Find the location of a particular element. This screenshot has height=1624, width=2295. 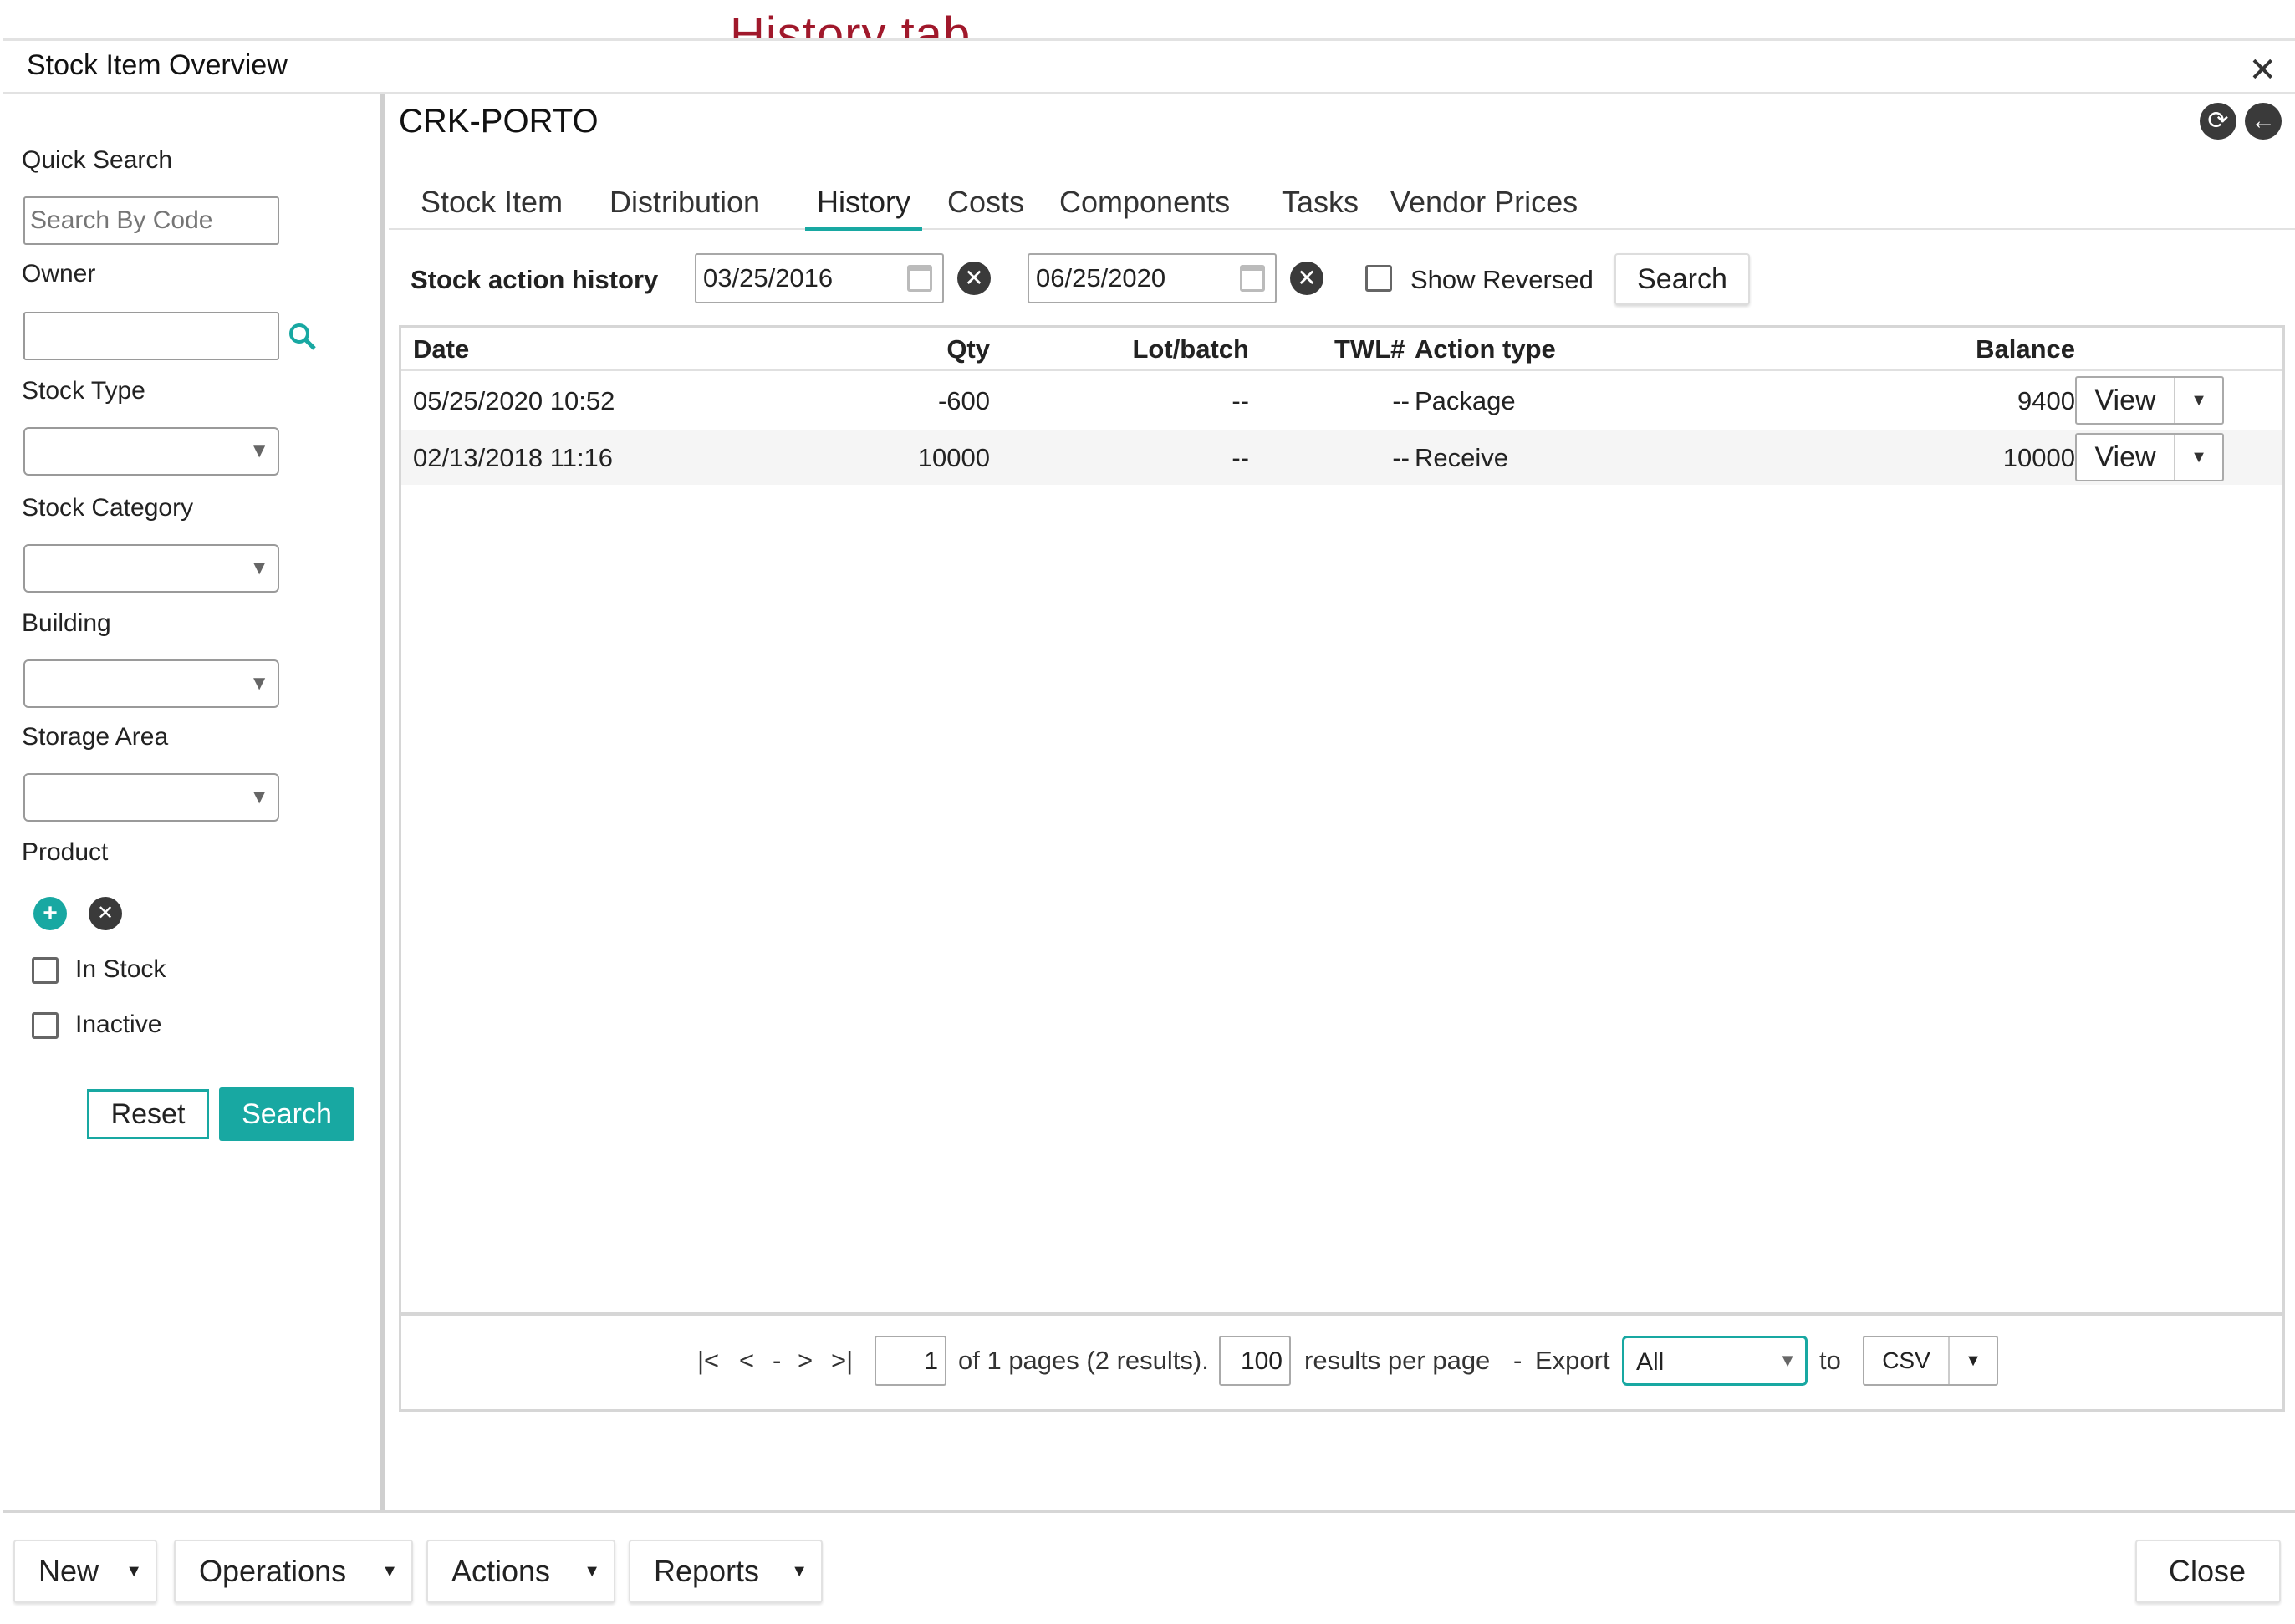

close-button: Close is located at coordinates (2208, 1571).